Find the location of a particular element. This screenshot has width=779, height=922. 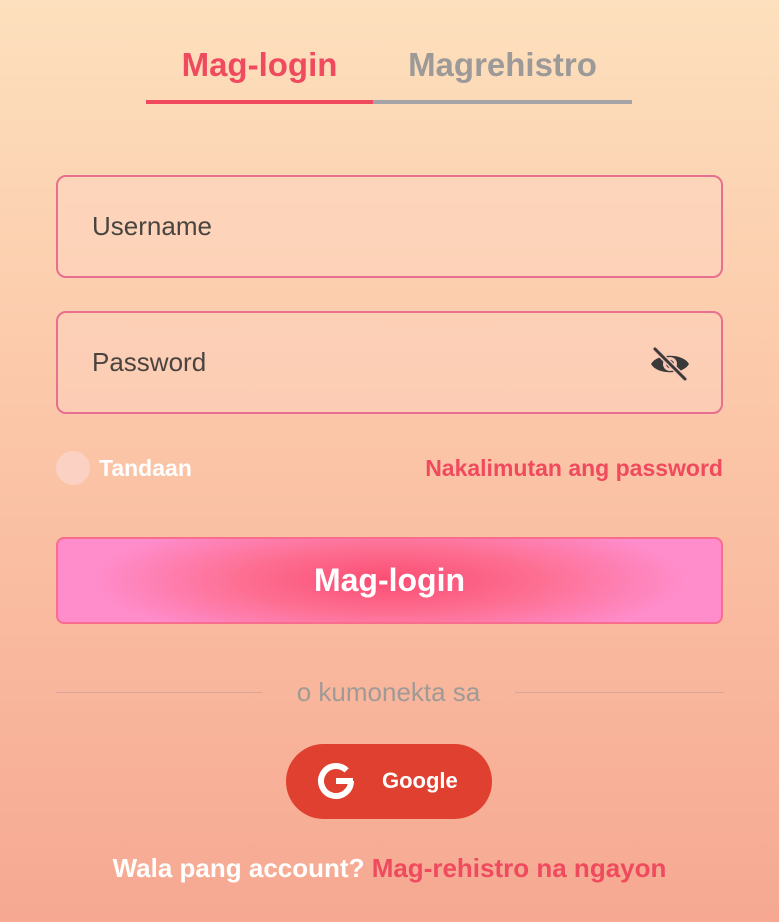

tab-login: Mag-login is located at coordinates (259, 72).